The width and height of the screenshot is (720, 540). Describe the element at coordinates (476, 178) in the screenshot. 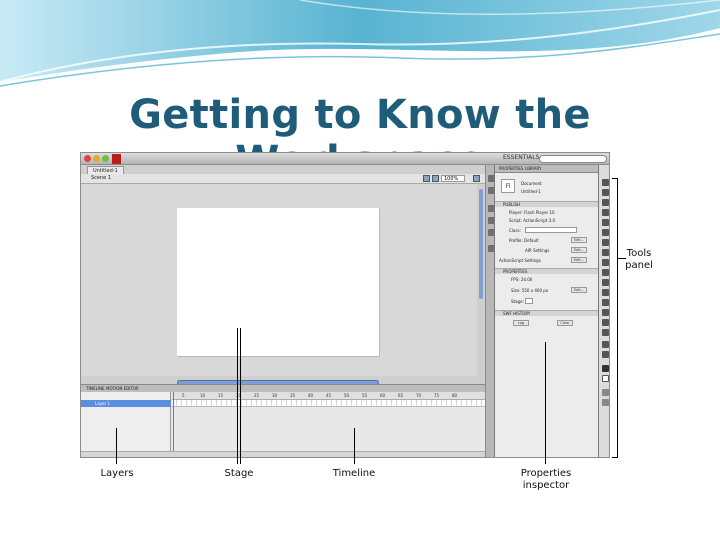

I see `stage-options-icon` at that location.